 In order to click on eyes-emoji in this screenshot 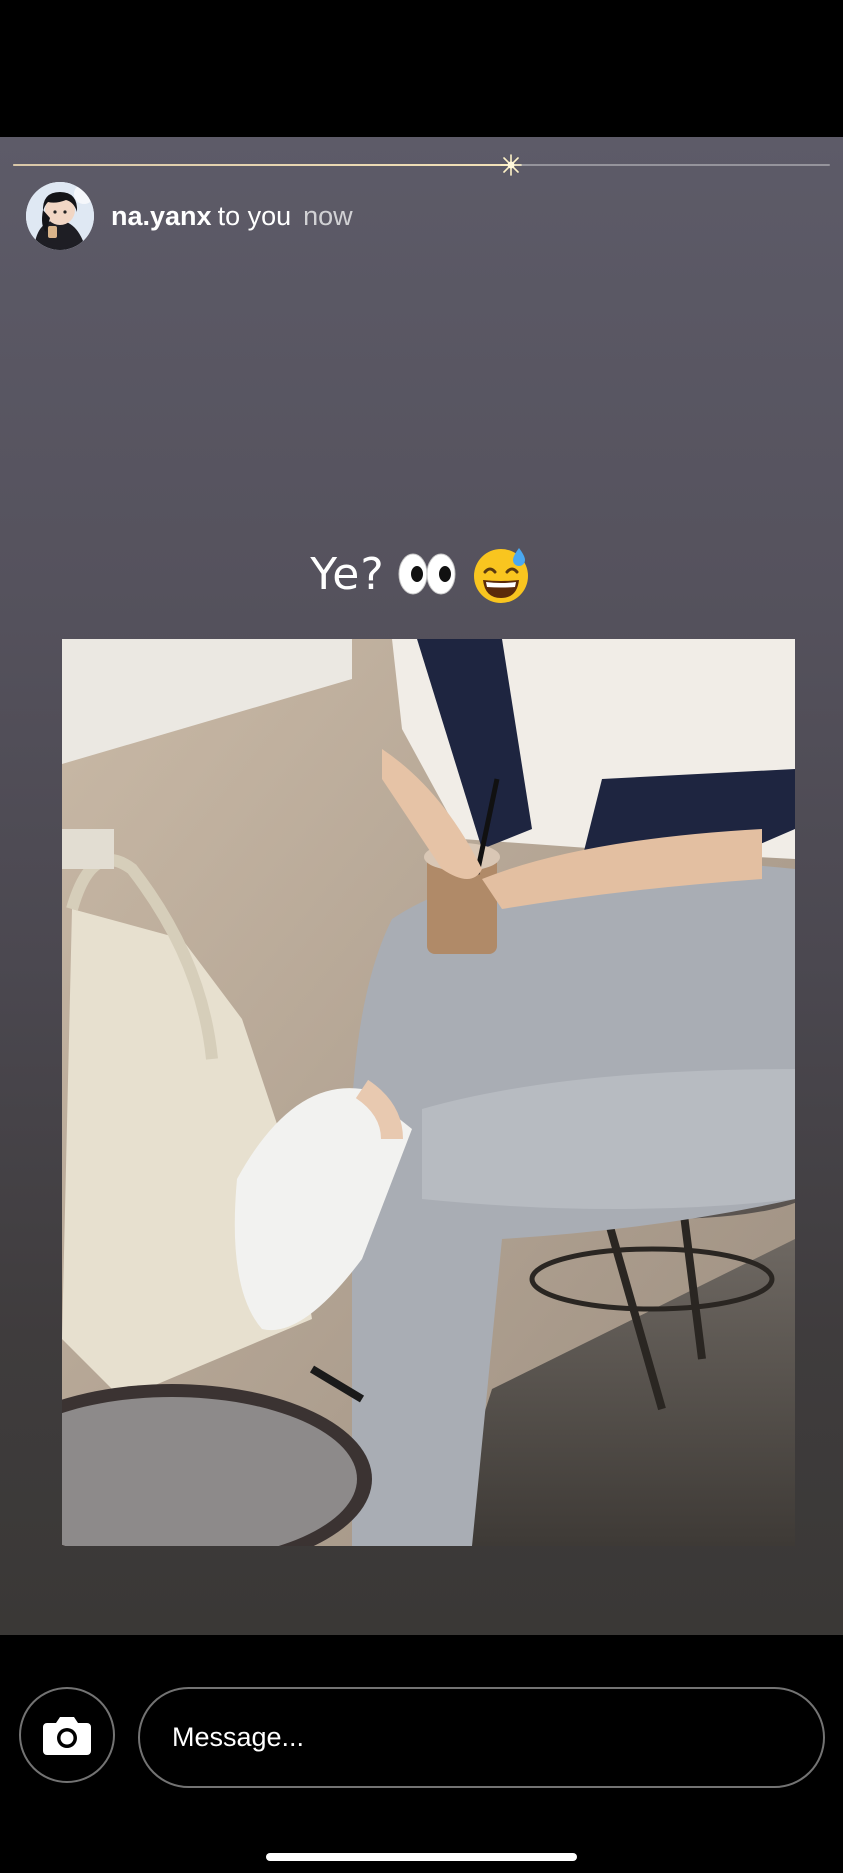, I will do `click(427, 574)`.